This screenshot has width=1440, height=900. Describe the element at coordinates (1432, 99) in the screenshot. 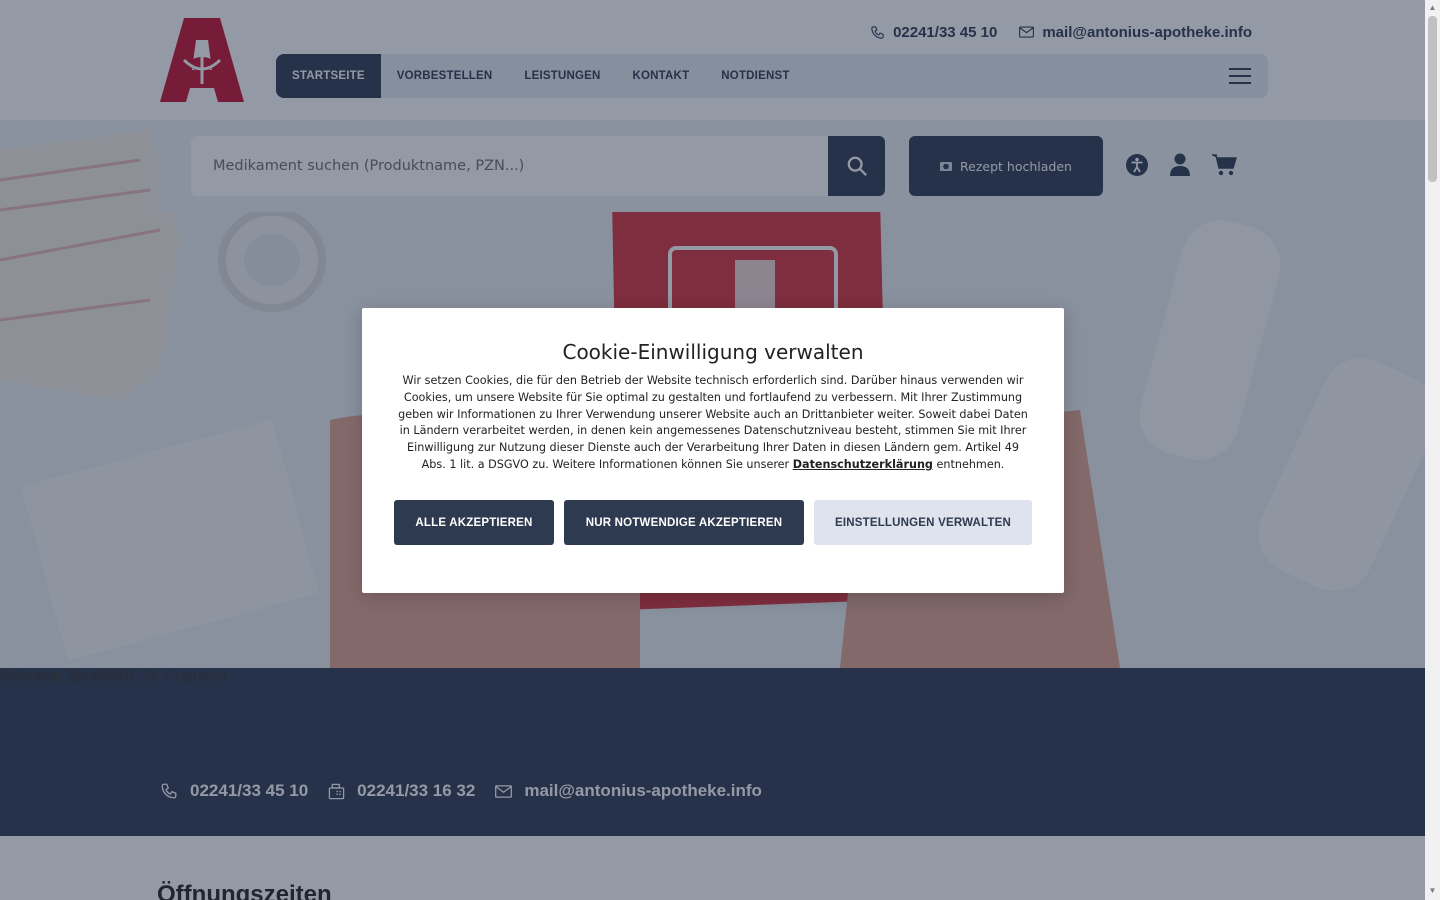

I see `scrollbar-thumb` at that location.